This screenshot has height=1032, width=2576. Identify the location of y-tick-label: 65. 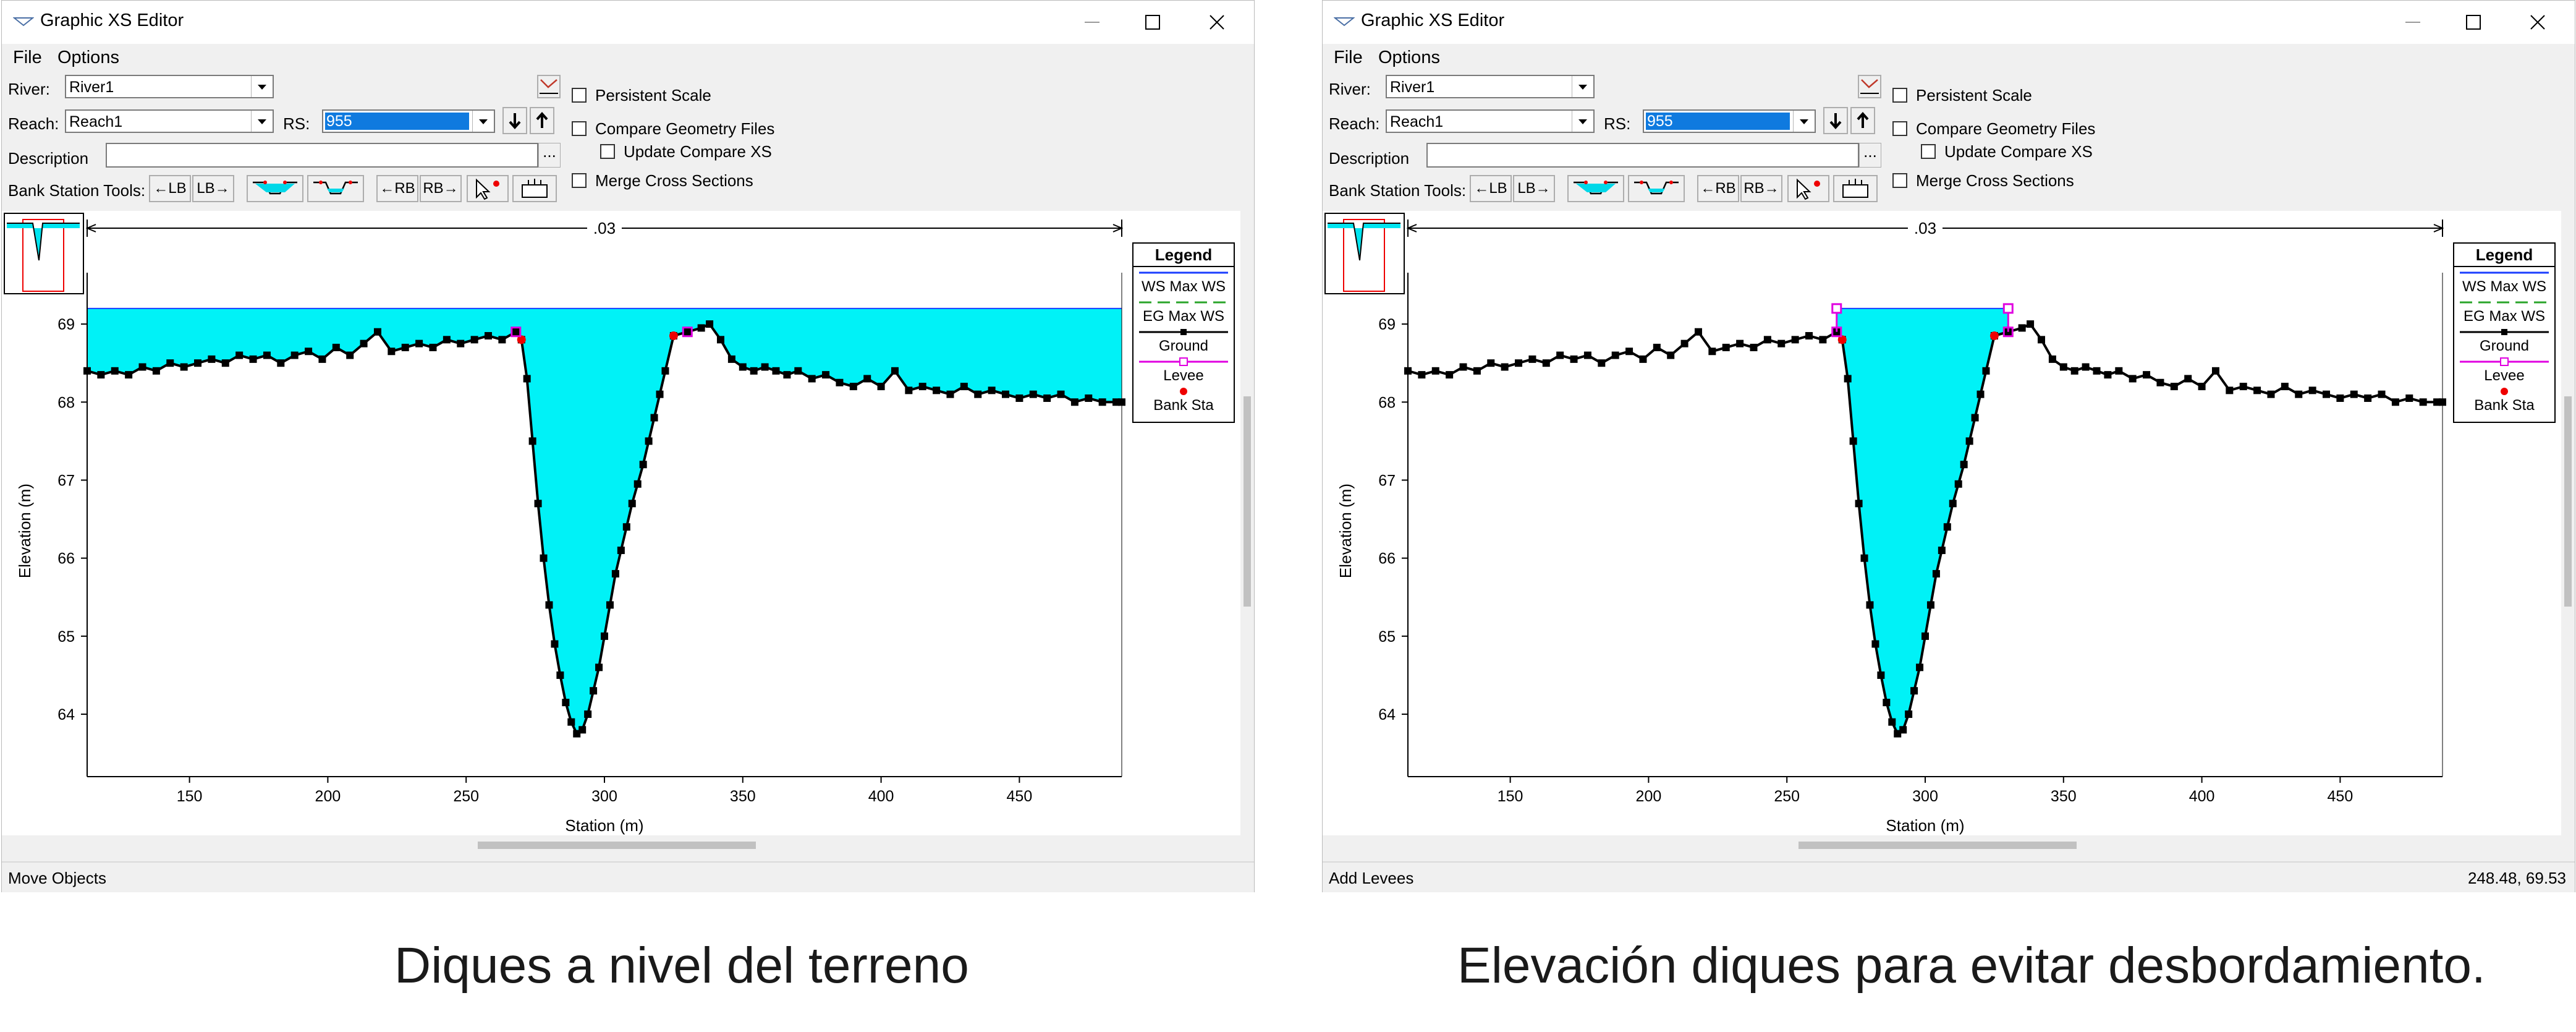
(66, 637).